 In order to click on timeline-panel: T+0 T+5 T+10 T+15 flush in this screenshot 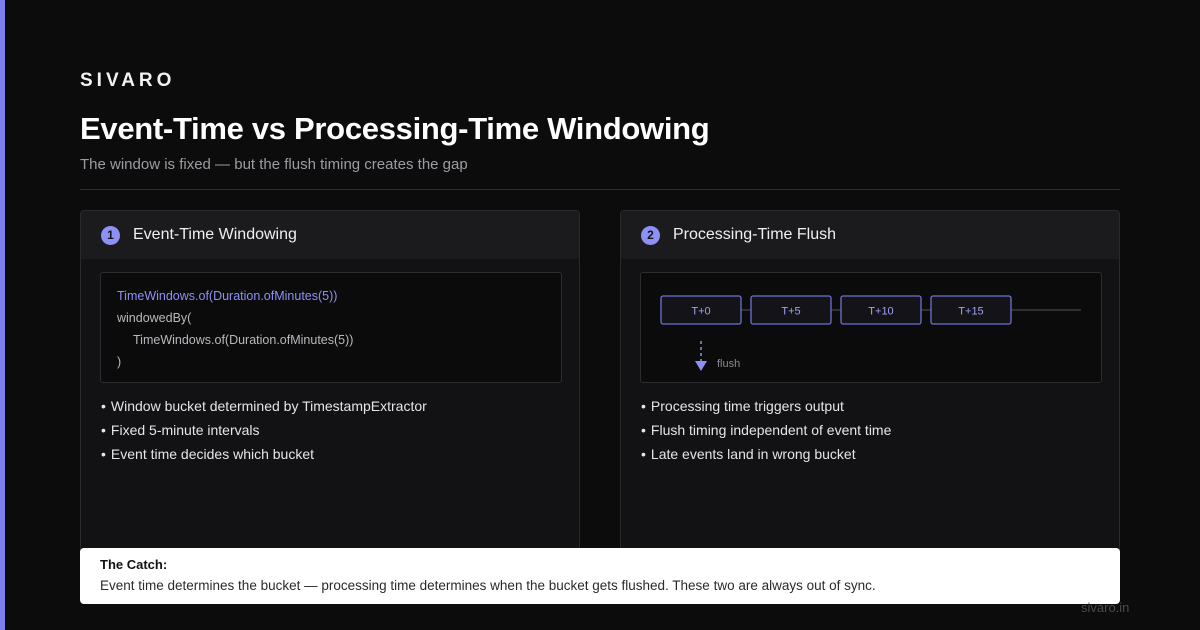, I will do `click(871, 327)`.